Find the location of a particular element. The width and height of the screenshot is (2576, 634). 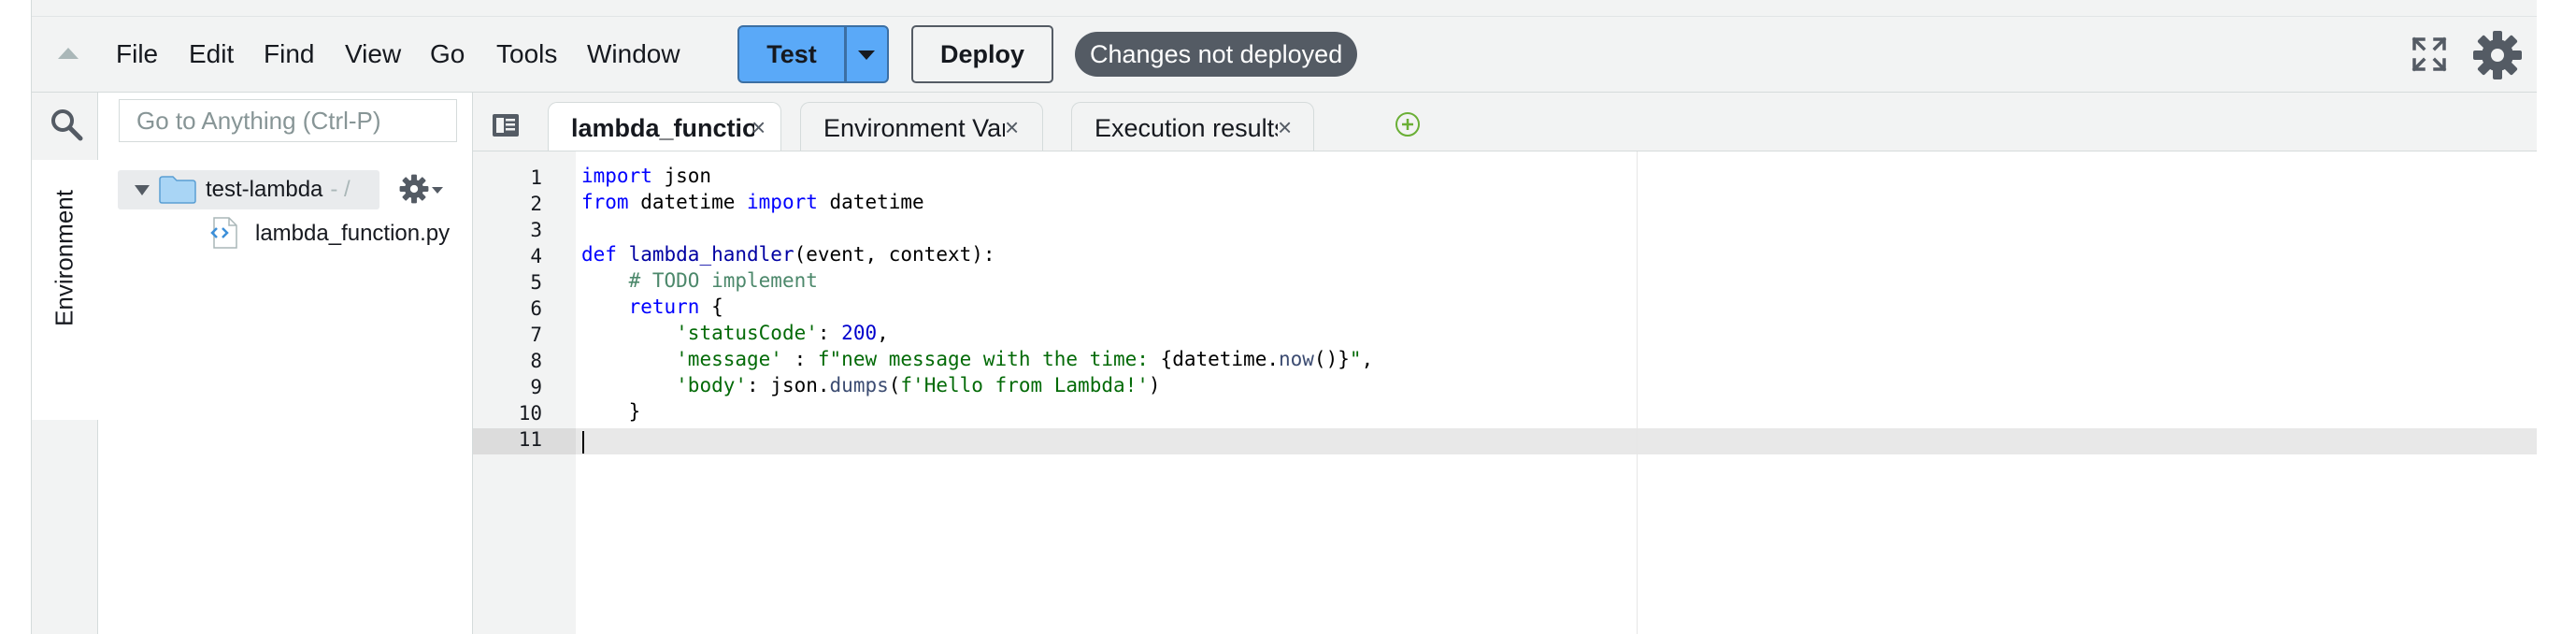

code-token: : json. is located at coordinates (788, 385).